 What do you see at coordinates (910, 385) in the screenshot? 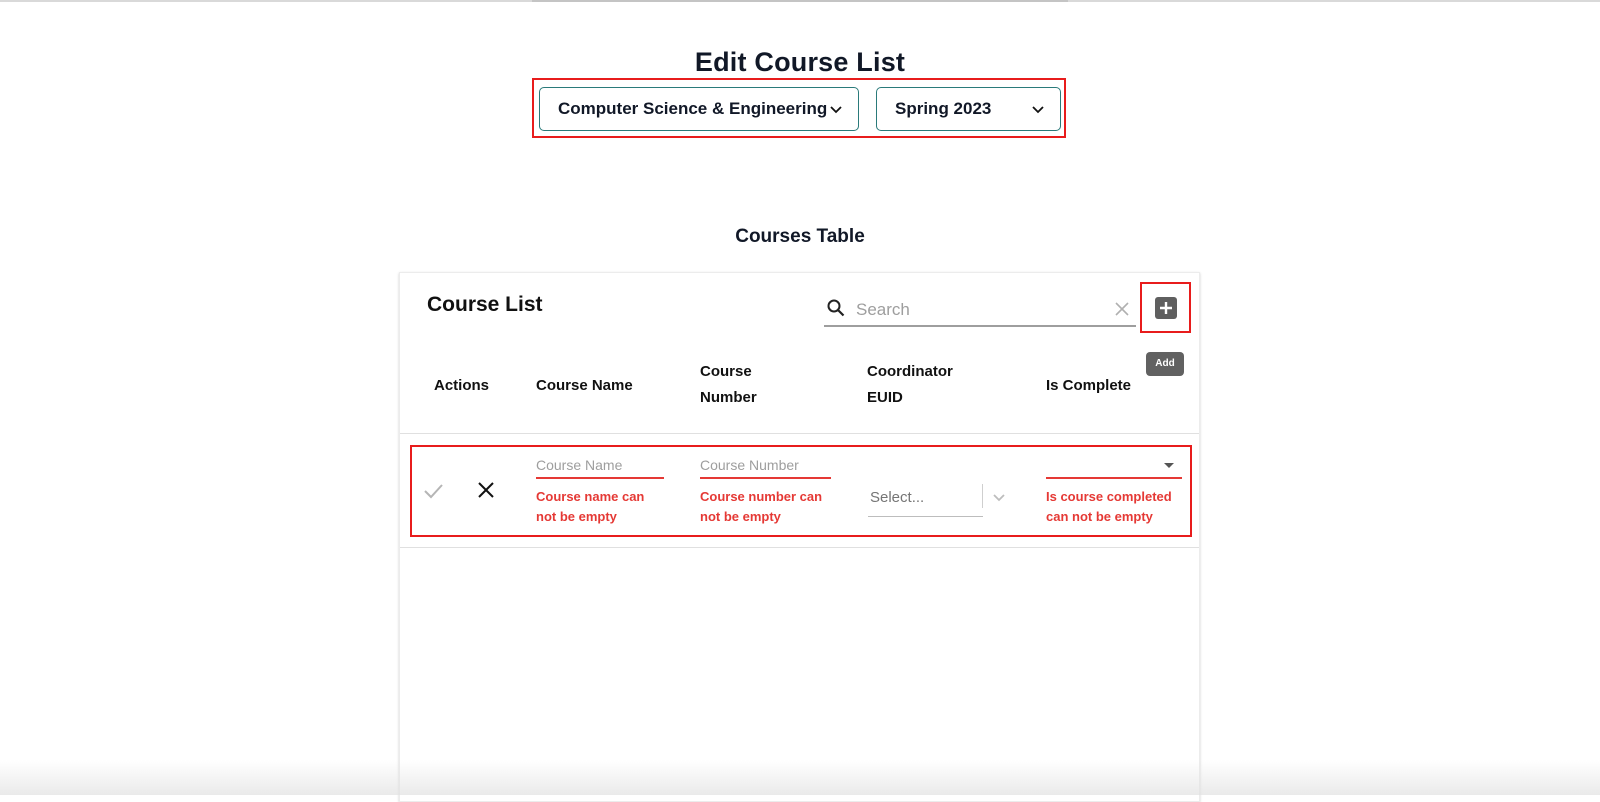
I see `column-header-coordinator: Coordinator EUID` at bounding box center [910, 385].